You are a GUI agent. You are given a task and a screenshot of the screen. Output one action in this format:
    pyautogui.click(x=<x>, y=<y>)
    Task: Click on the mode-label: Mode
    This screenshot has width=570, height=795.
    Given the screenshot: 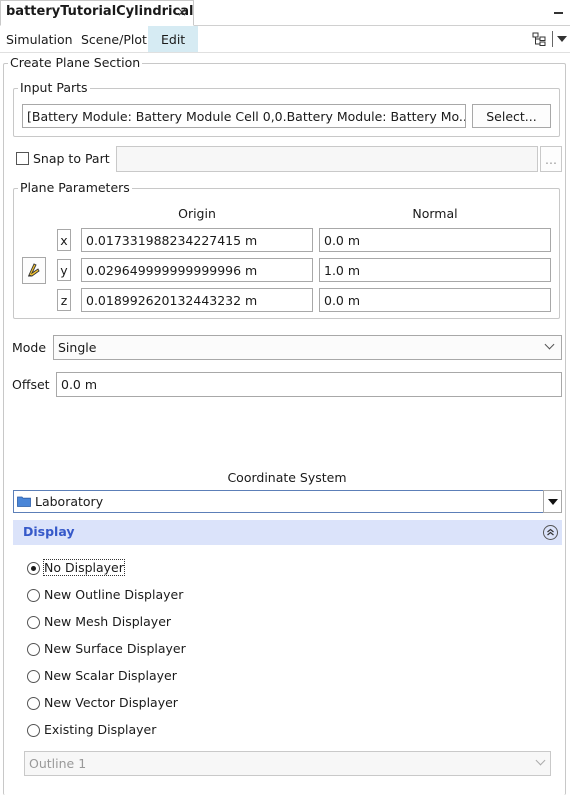 What is the action you would take?
    pyautogui.click(x=29, y=347)
    